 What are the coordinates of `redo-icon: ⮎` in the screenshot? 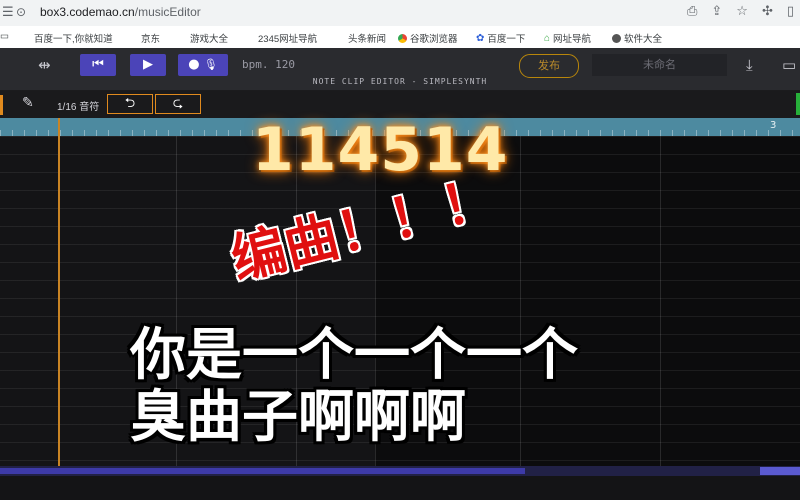 It's located at (178, 103).